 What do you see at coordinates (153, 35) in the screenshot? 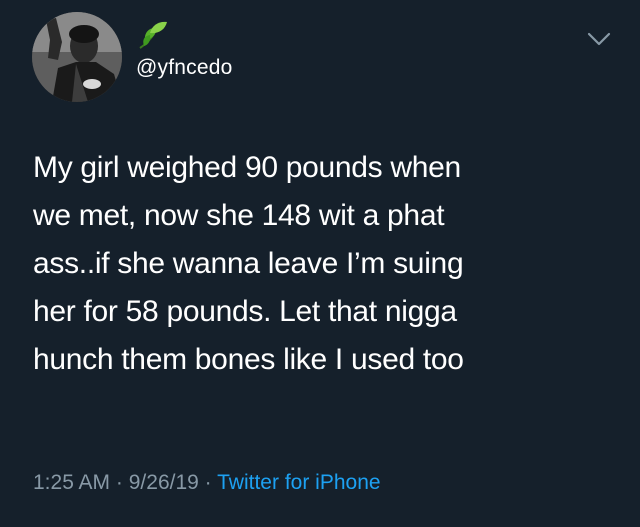
I see `leaf-emoji-icon` at bounding box center [153, 35].